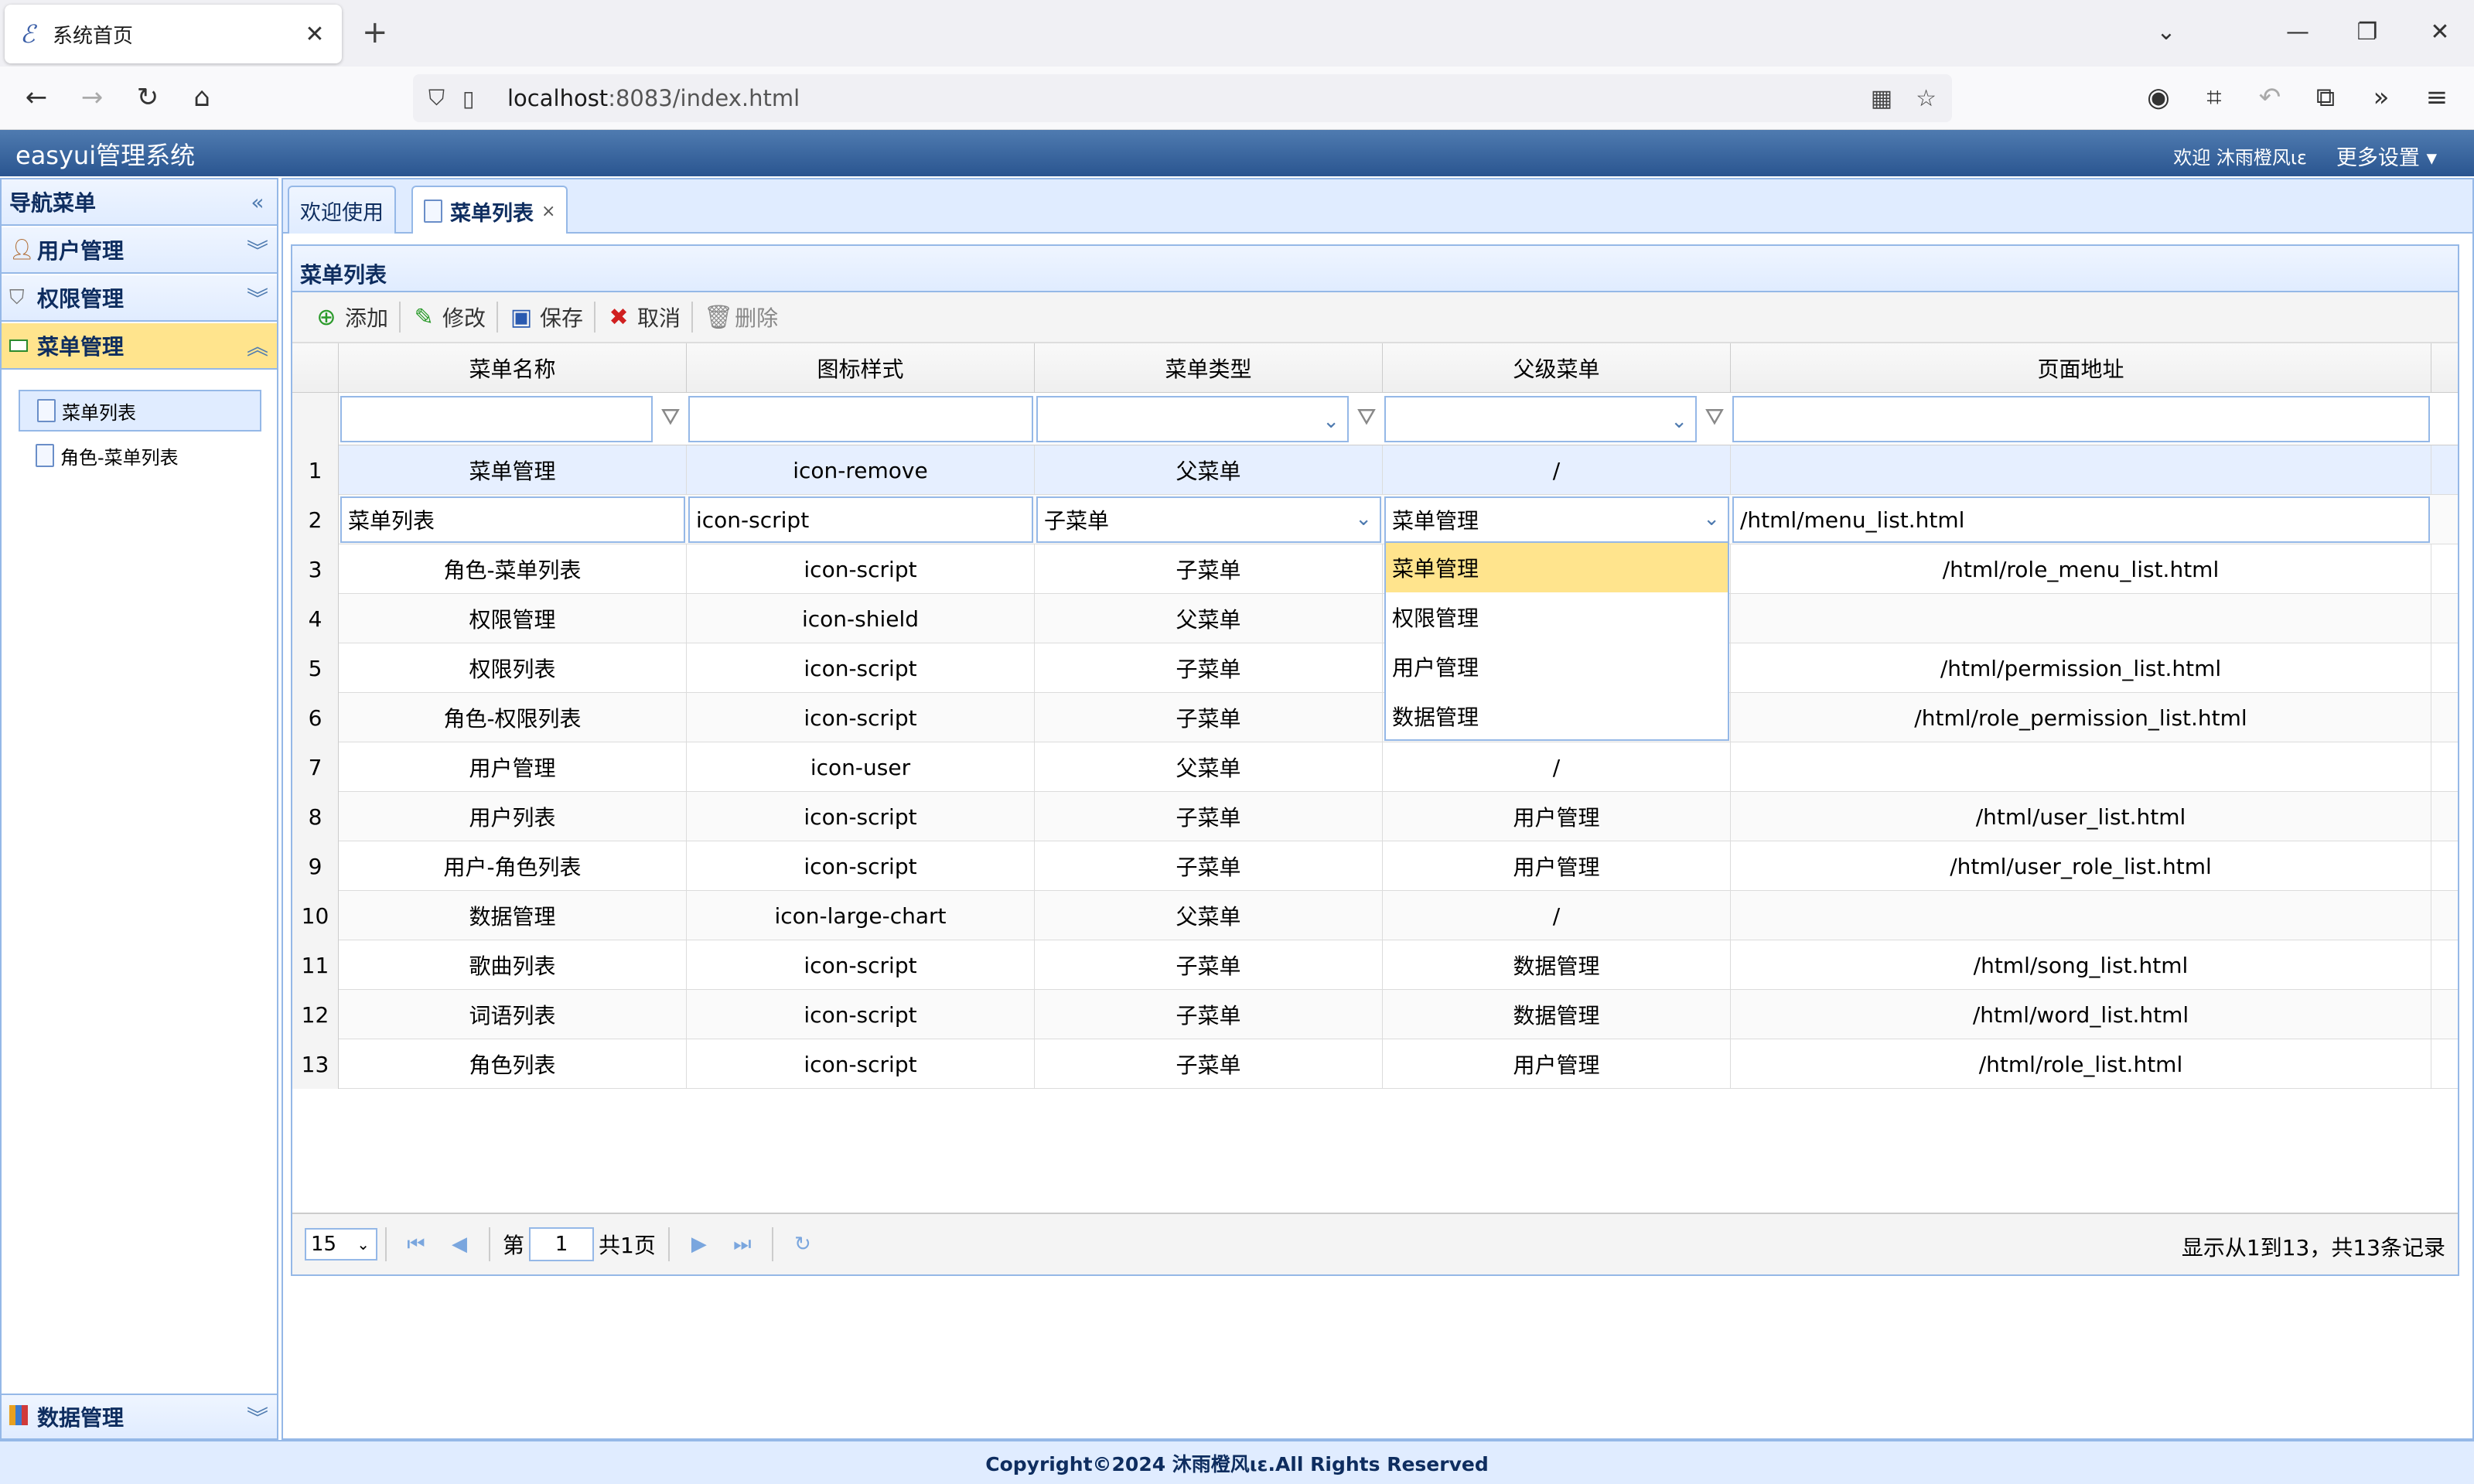 The width and height of the screenshot is (2474, 1484). What do you see at coordinates (173, 34) in the screenshot?
I see `browser-tab: ℰ 系统首页 ✕` at bounding box center [173, 34].